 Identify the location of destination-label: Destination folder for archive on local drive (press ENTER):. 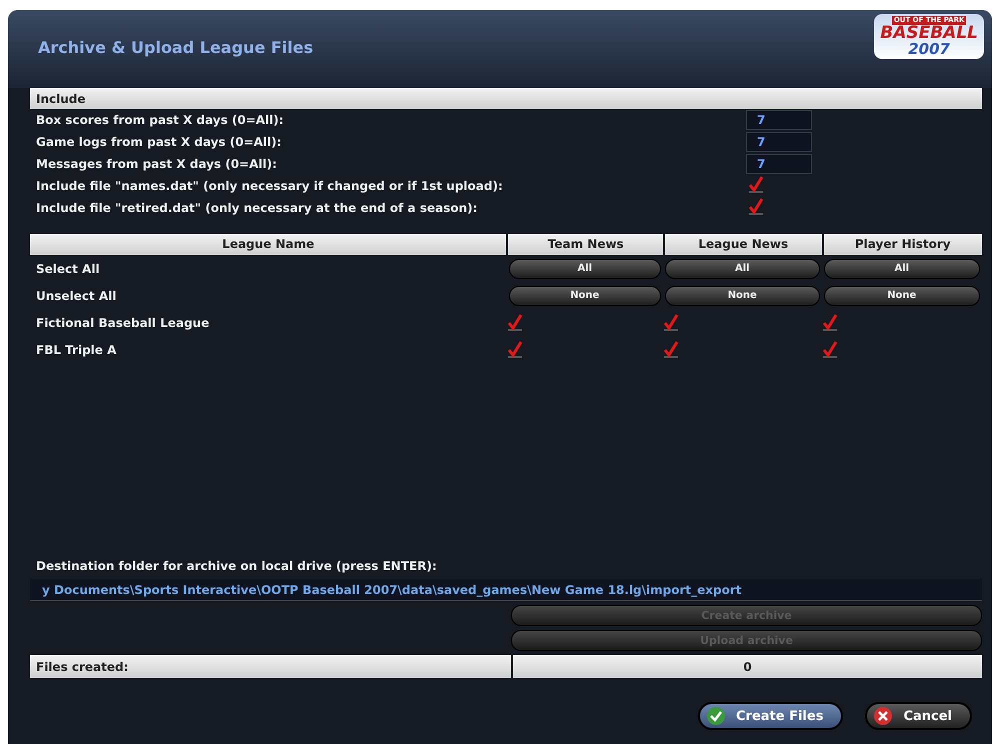
(236, 566).